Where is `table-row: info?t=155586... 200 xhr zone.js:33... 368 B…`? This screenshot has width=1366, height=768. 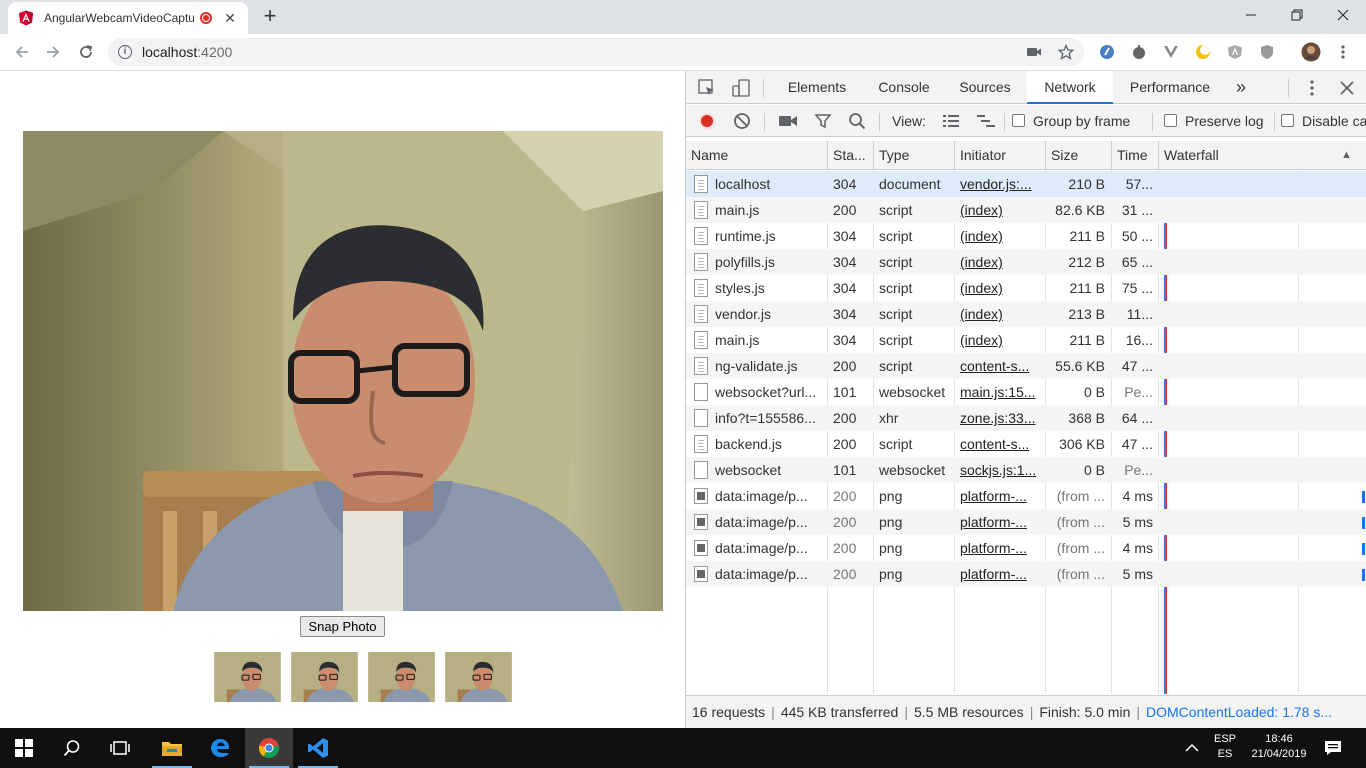
table-row: info?t=155586... 200 xhr zone.js:33... 368 B… is located at coordinates (1026, 418).